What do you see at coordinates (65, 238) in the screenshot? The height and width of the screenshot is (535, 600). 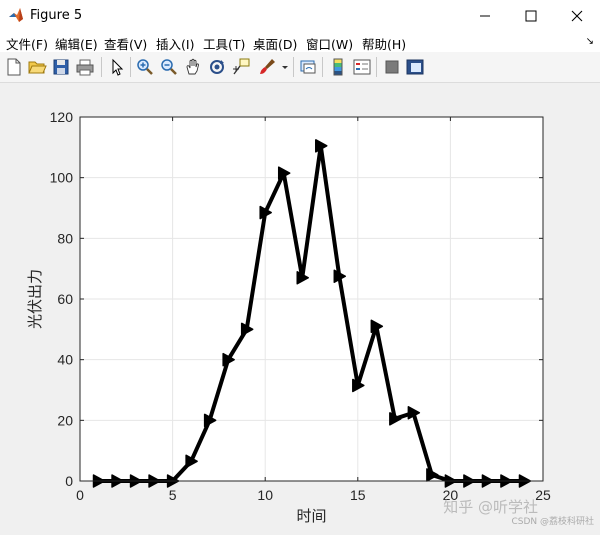 I see `y-tick-label: 80` at bounding box center [65, 238].